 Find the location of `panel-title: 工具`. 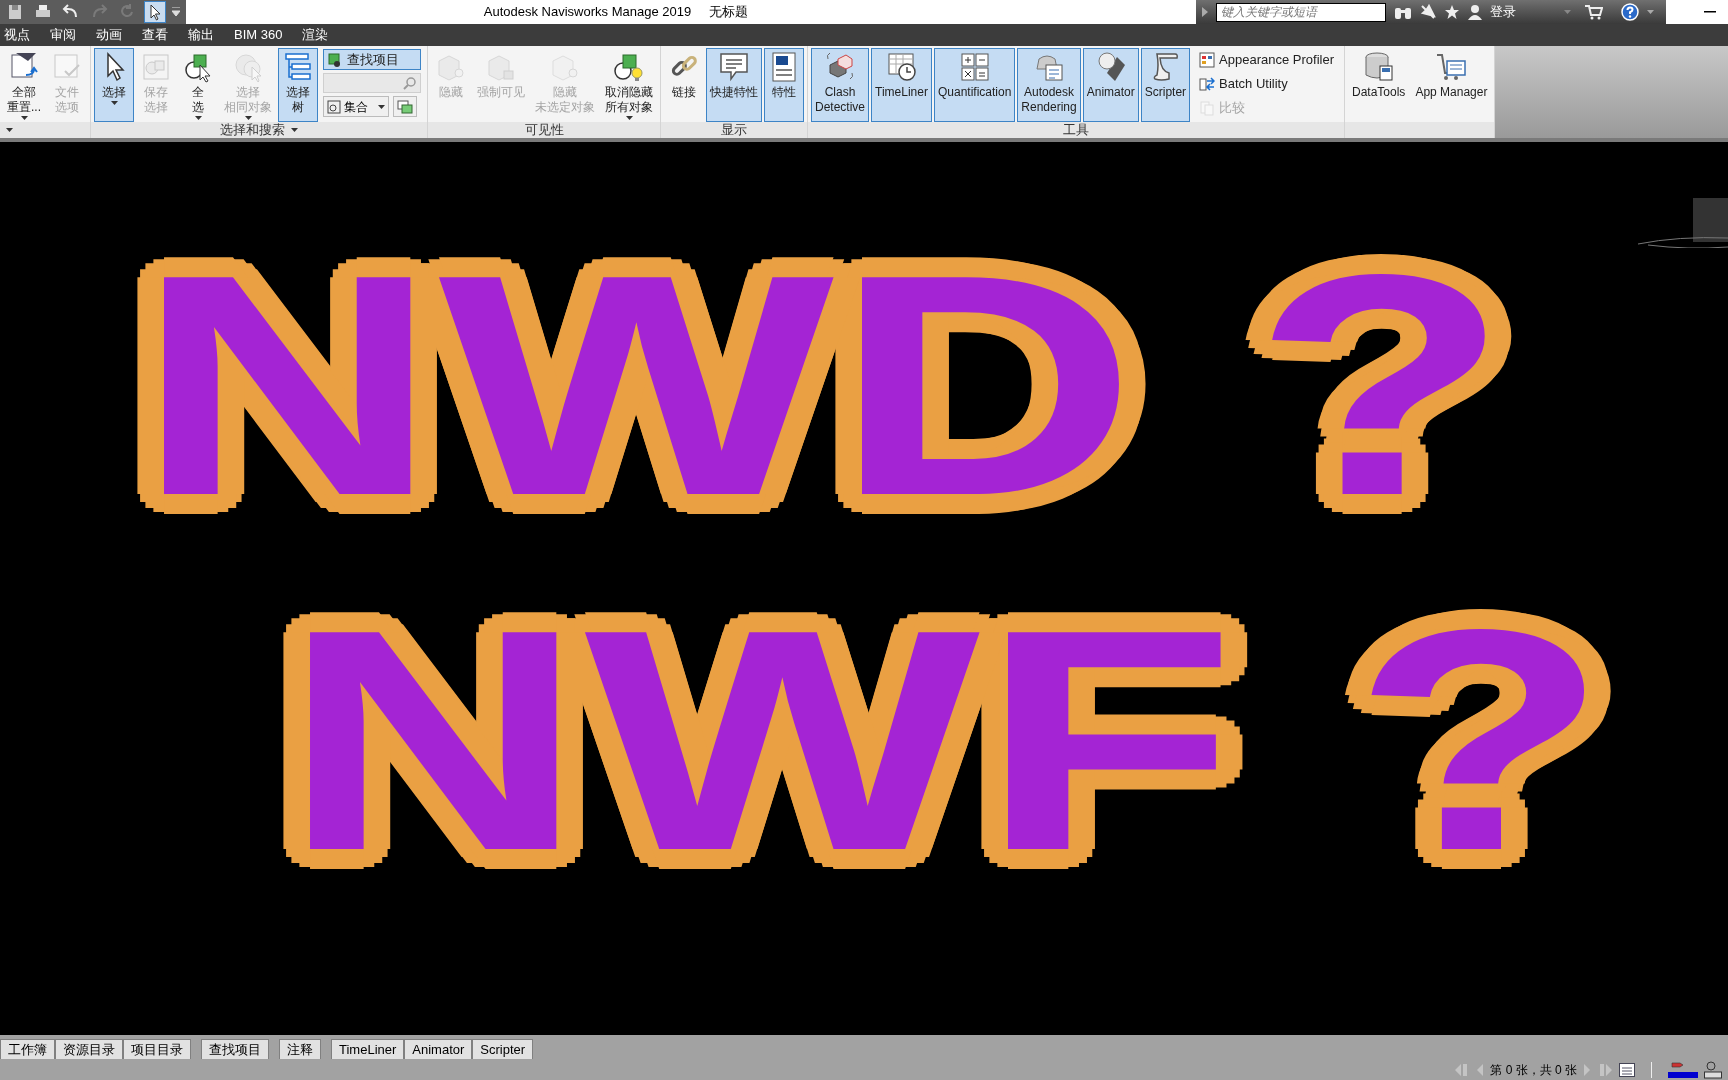

panel-title: 工具 is located at coordinates (1076, 130).